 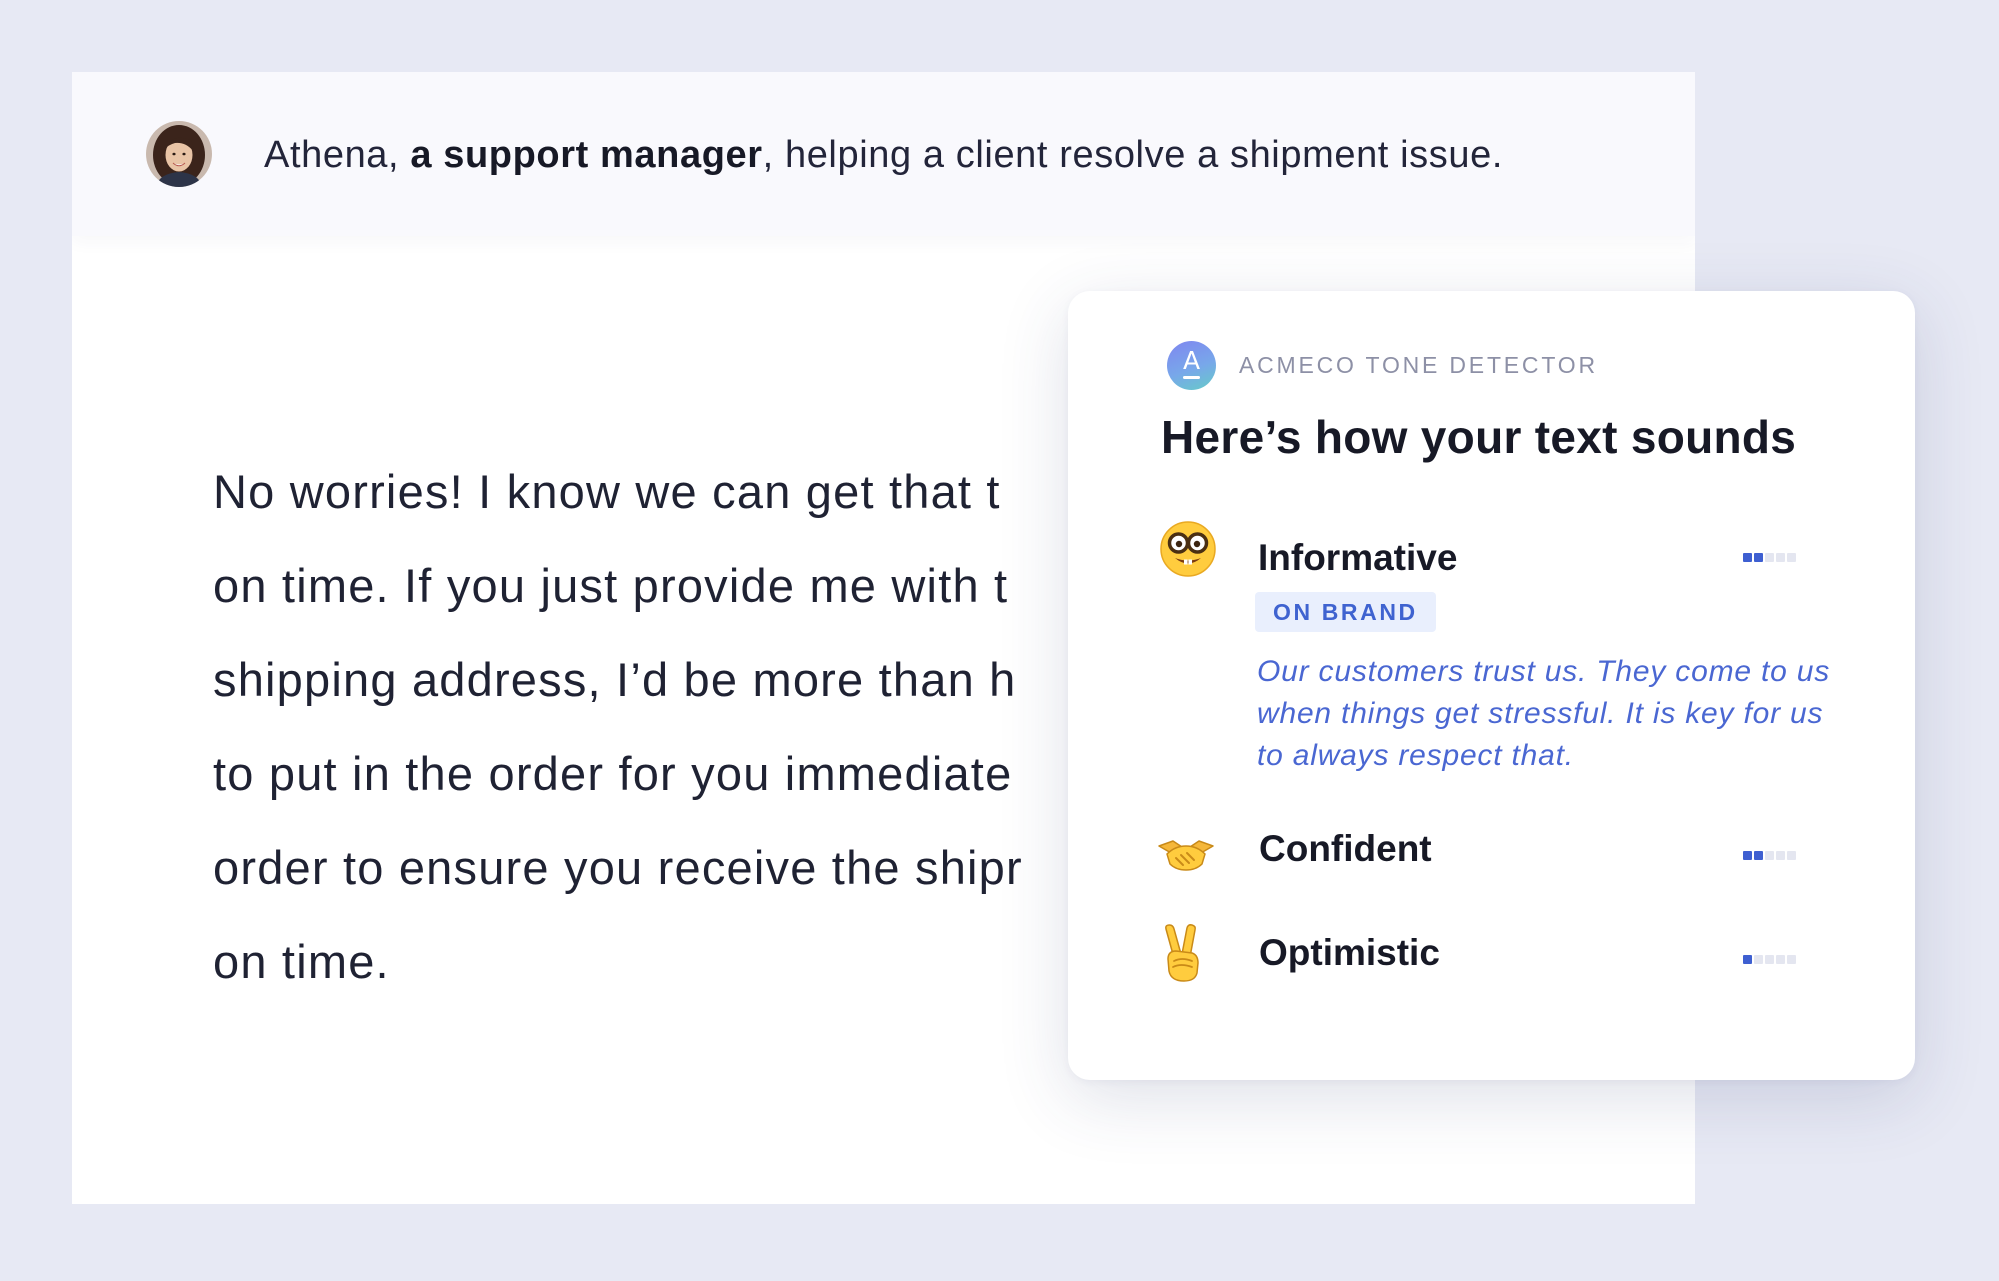 I want to click on message-line: No worries! I know we can get that t, so click(x=607, y=491).